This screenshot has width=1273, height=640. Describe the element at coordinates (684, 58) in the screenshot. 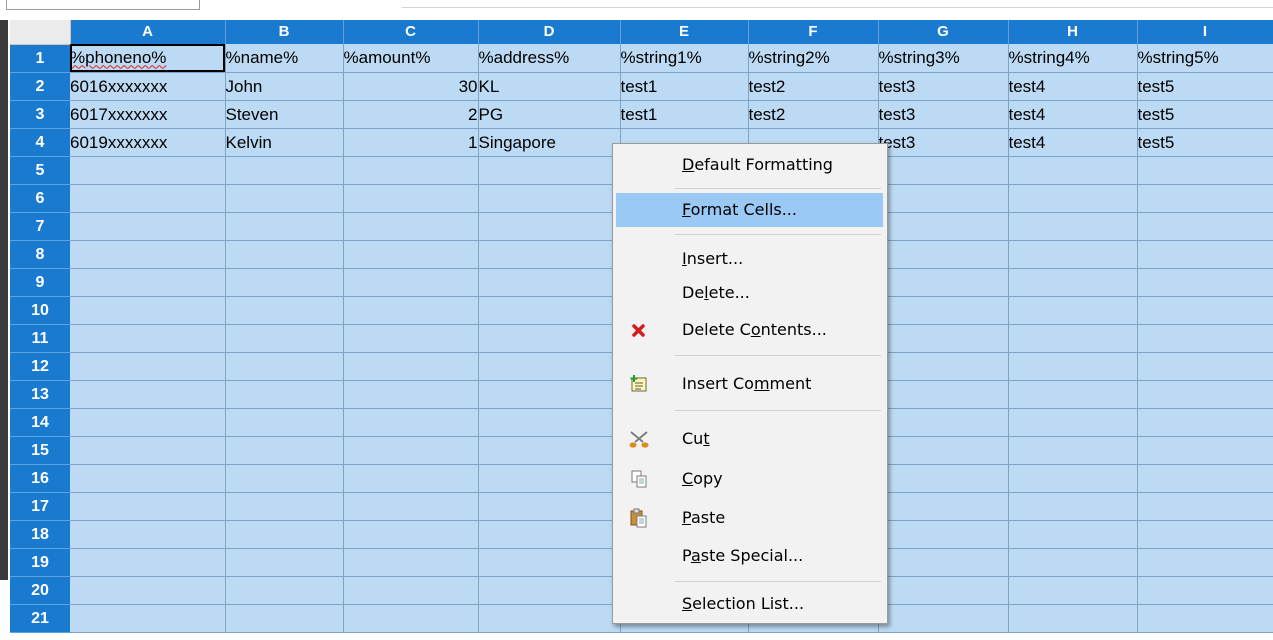

I see `cell: %string1%` at that location.